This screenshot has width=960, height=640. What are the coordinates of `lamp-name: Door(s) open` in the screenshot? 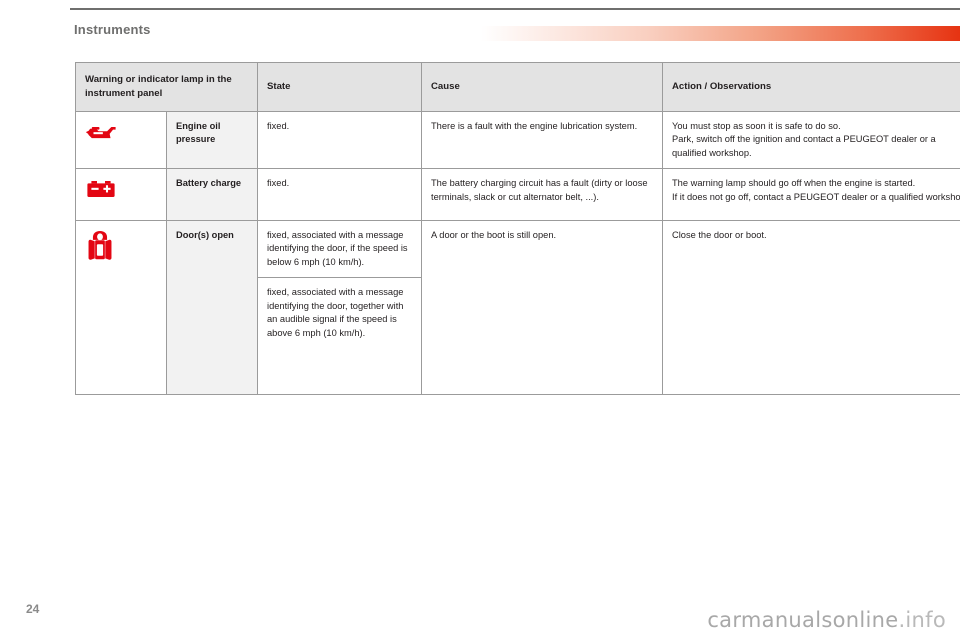 It's located at (212, 307).